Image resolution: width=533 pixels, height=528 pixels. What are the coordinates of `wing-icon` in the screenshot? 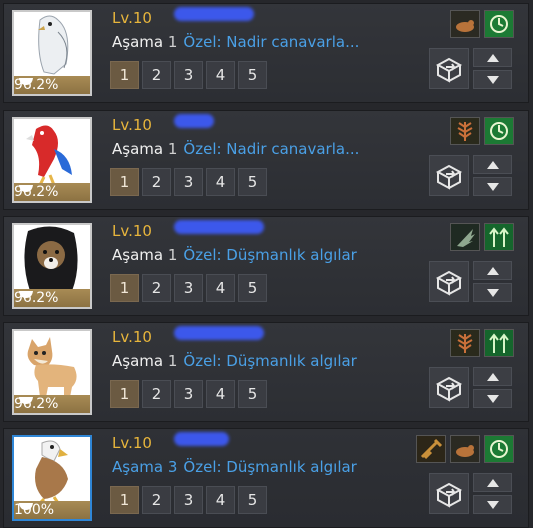 It's located at (465, 237).